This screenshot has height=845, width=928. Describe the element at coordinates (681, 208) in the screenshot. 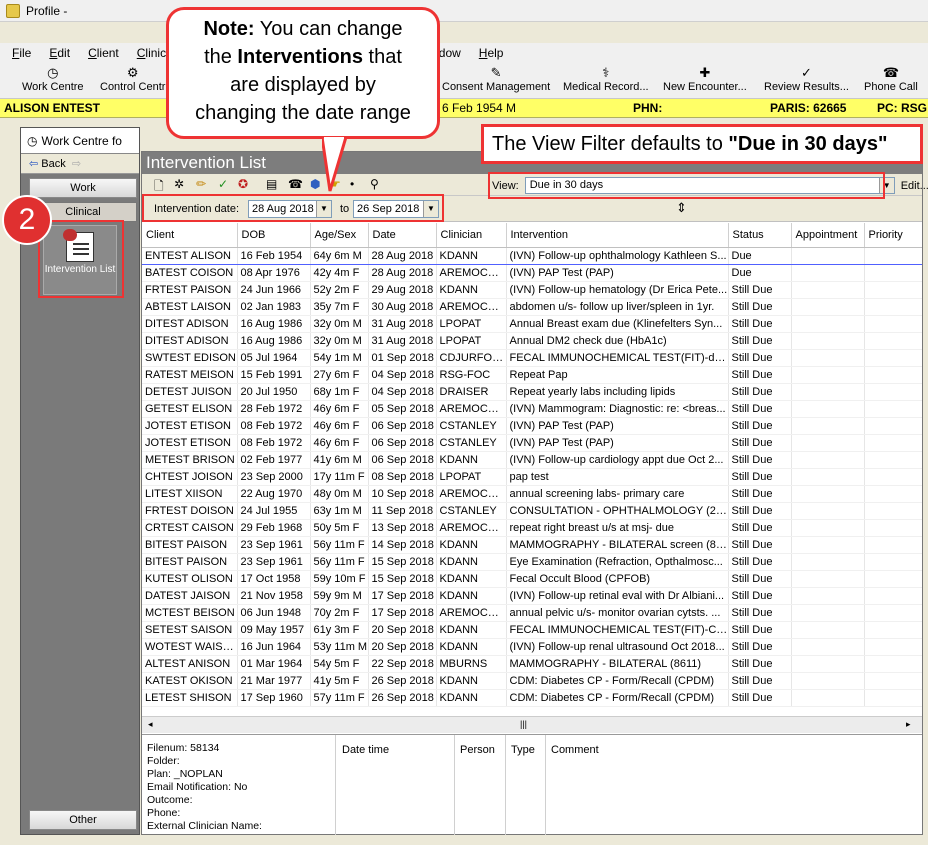

I see `refresh-icon: ⇕` at that location.